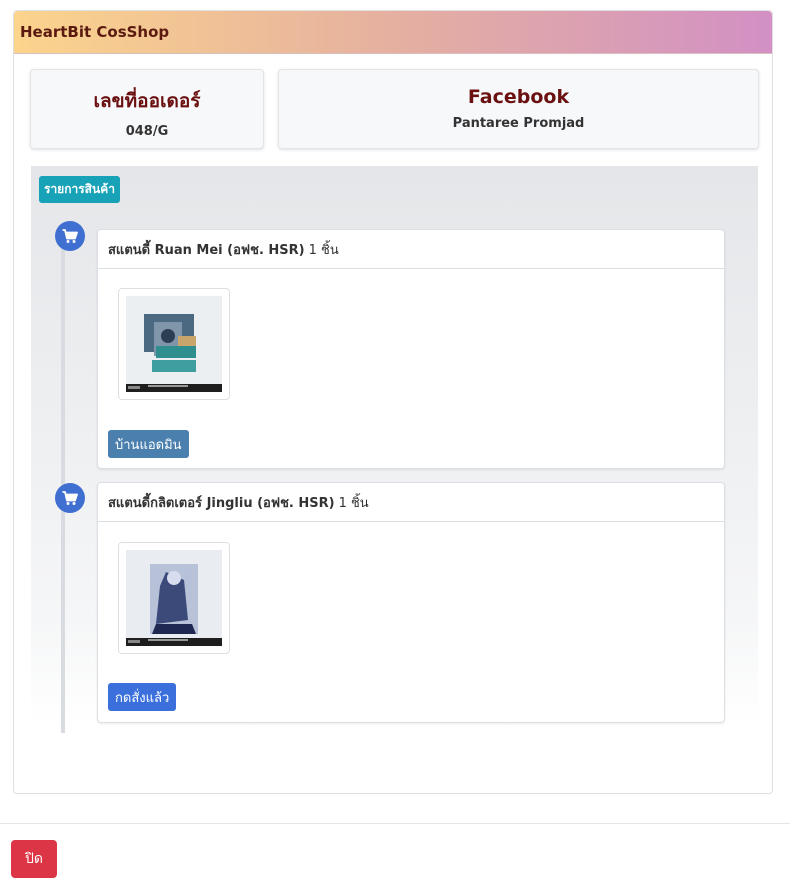  I want to click on card-header: HeartBit CosShop, so click(393, 32).